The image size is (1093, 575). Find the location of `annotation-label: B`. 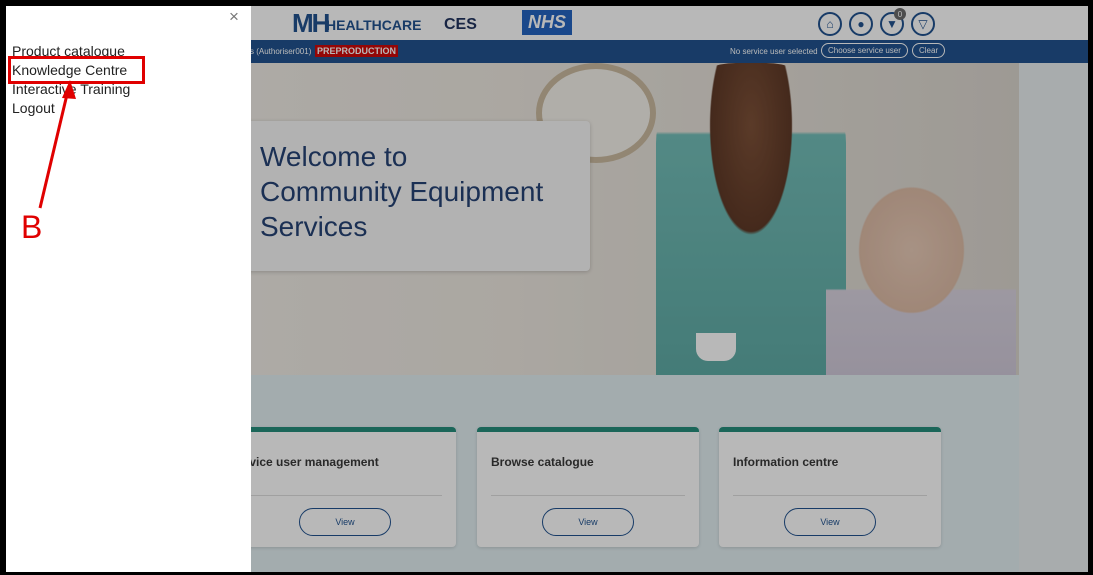

annotation-label: B is located at coordinates (32, 227).